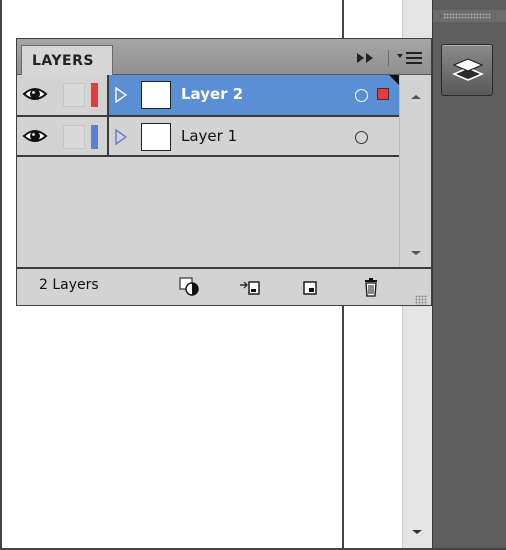 This screenshot has width=506, height=550. What do you see at coordinates (190, 287) in the screenshot?
I see `make-clipping-mask-icon` at bounding box center [190, 287].